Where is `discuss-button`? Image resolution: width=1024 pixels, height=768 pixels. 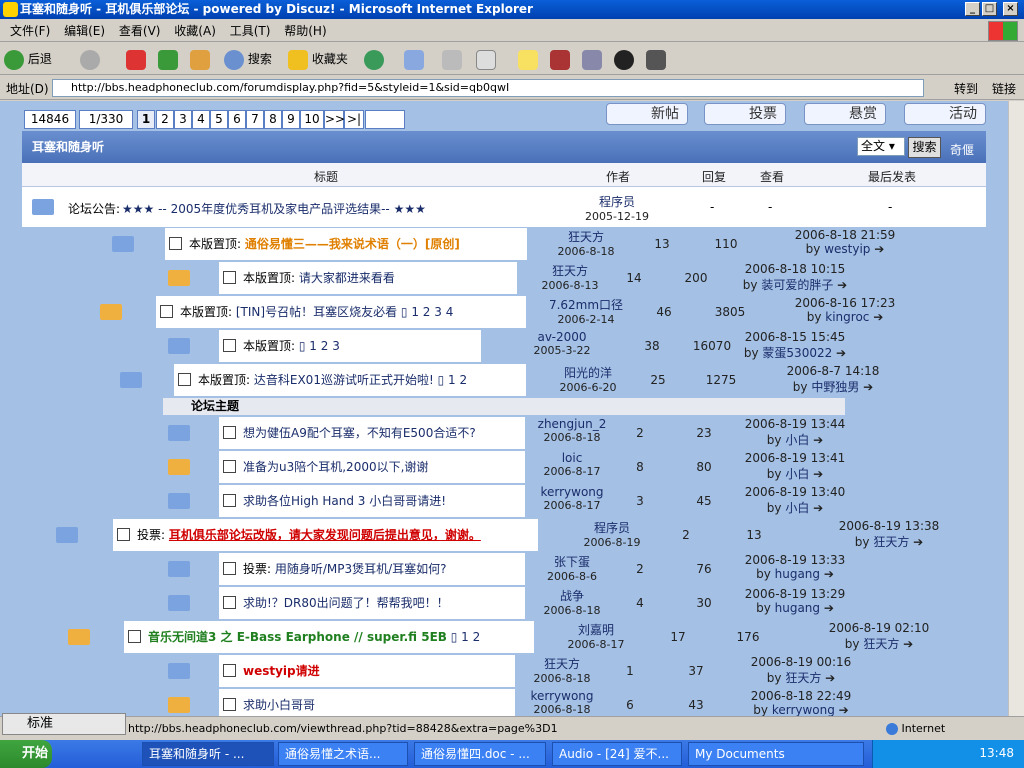
discuss-button is located at coordinates (528, 59).